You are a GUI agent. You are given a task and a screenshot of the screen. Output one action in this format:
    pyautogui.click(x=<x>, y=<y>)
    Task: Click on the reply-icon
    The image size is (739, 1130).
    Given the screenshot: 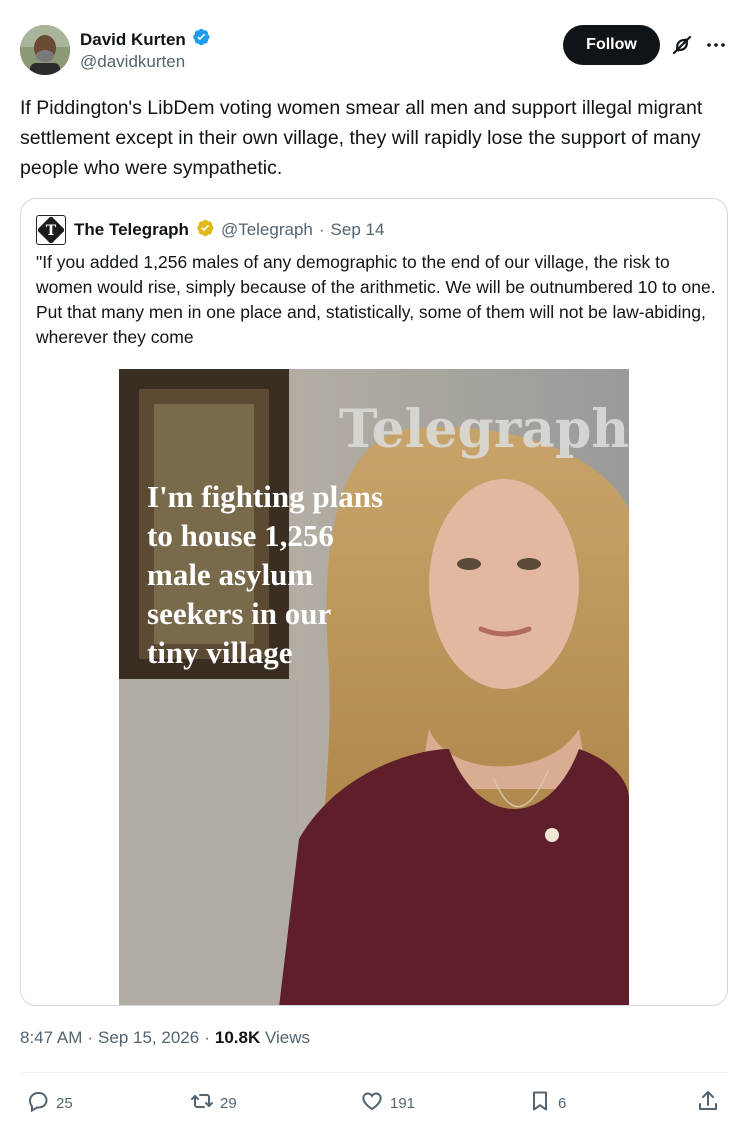 What is the action you would take?
    pyautogui.click(x=38, y=1103)
    